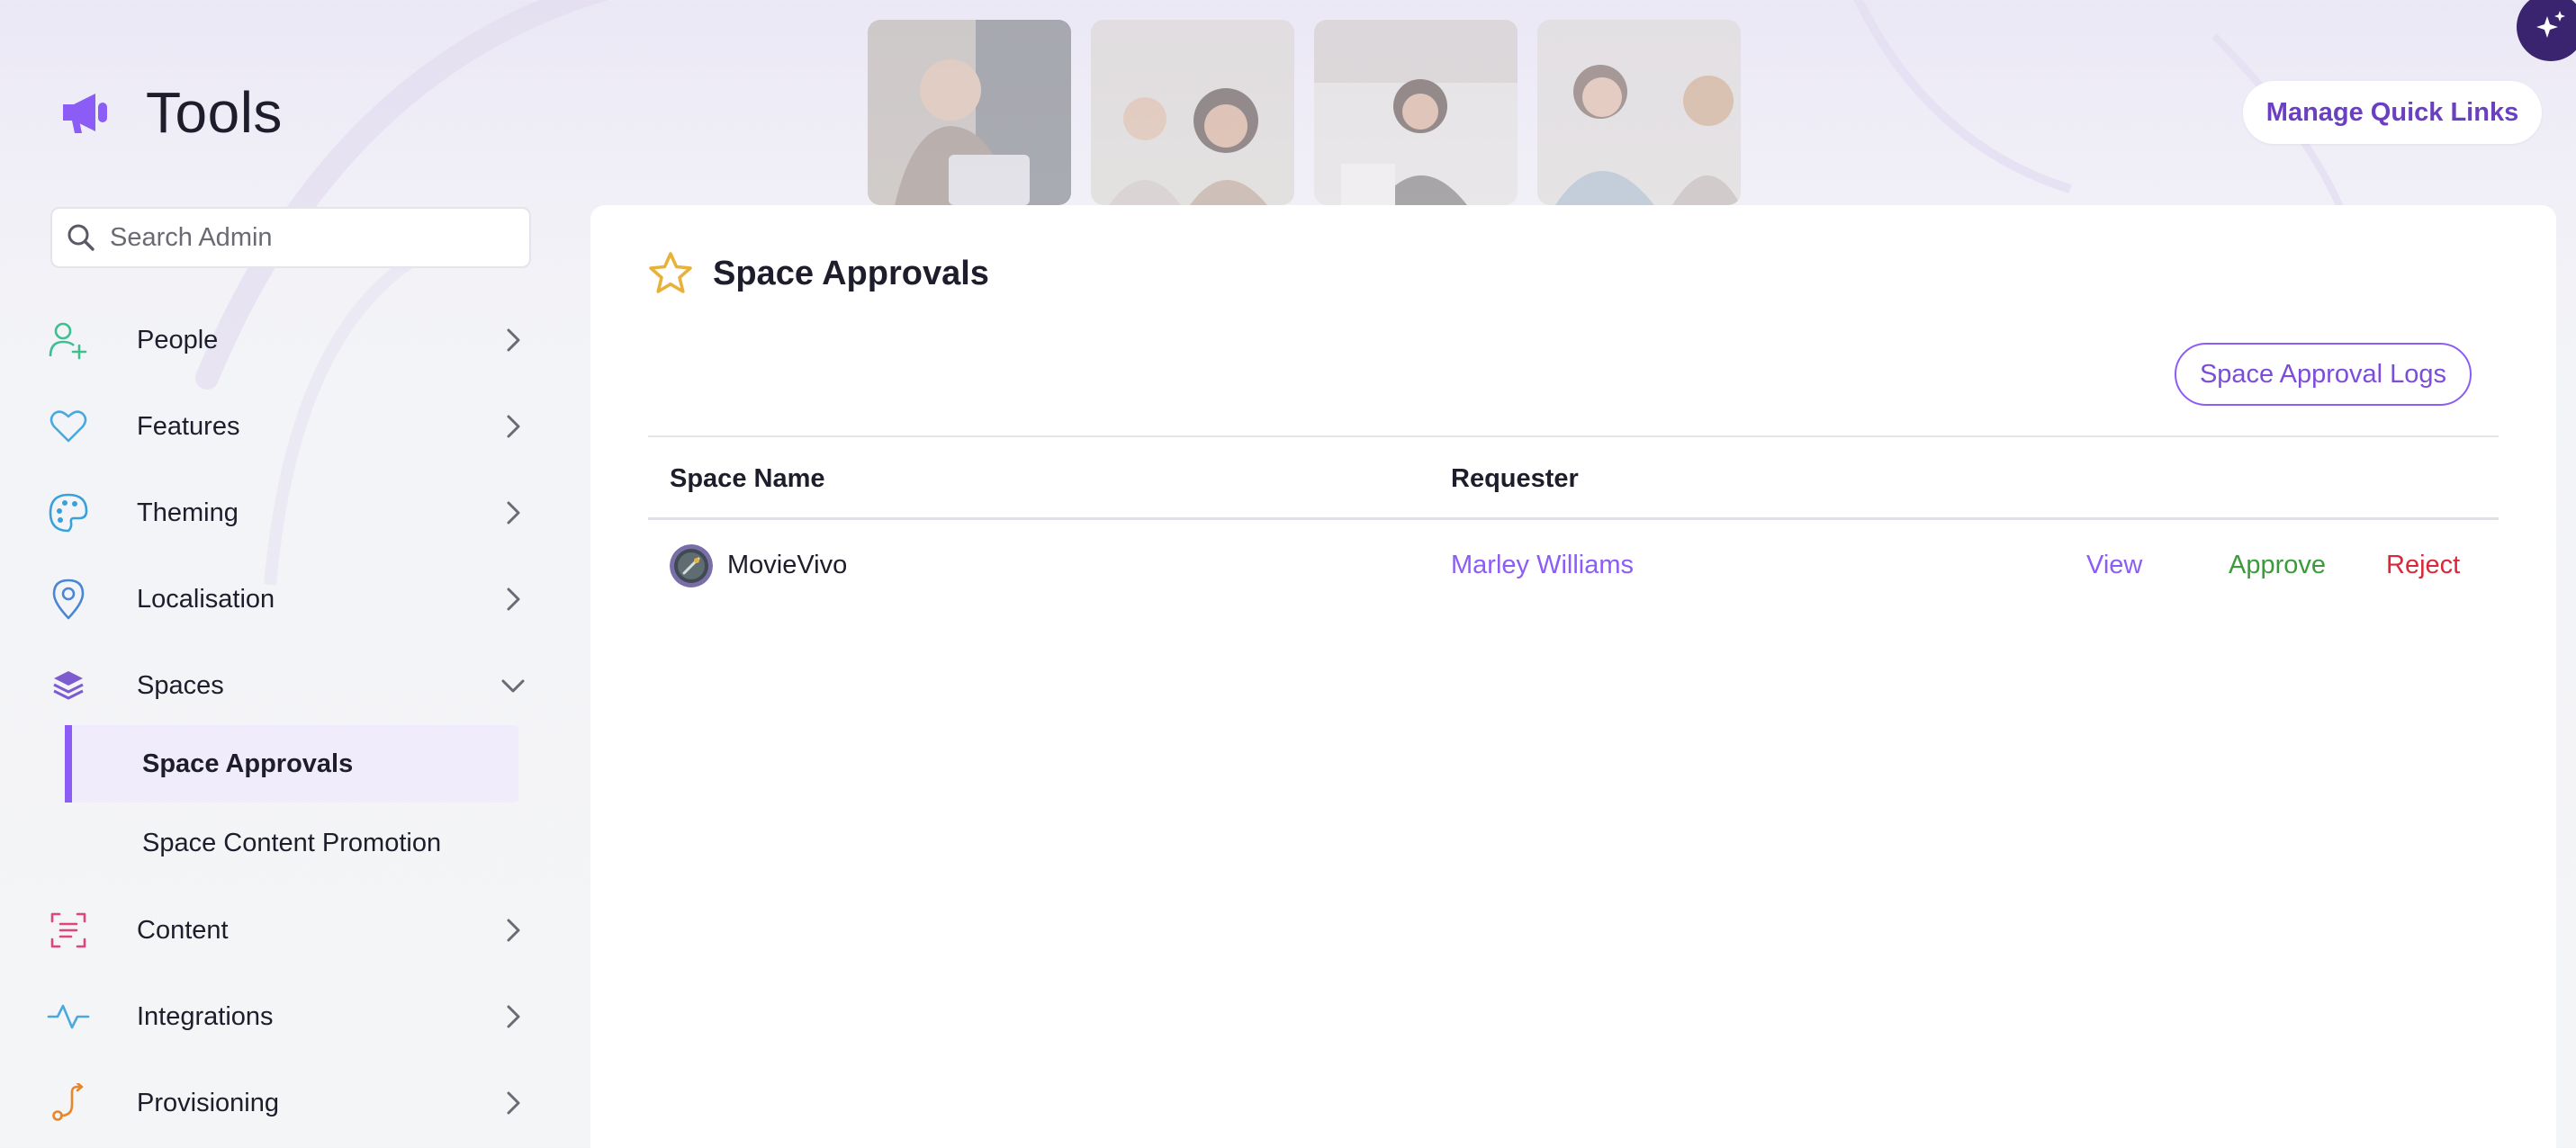  What do you see at coordinates (2392, 112) in the screenshot?
I see `manage-quick-links-button: Manage Quick Links` at bounding box center [2392, 112].